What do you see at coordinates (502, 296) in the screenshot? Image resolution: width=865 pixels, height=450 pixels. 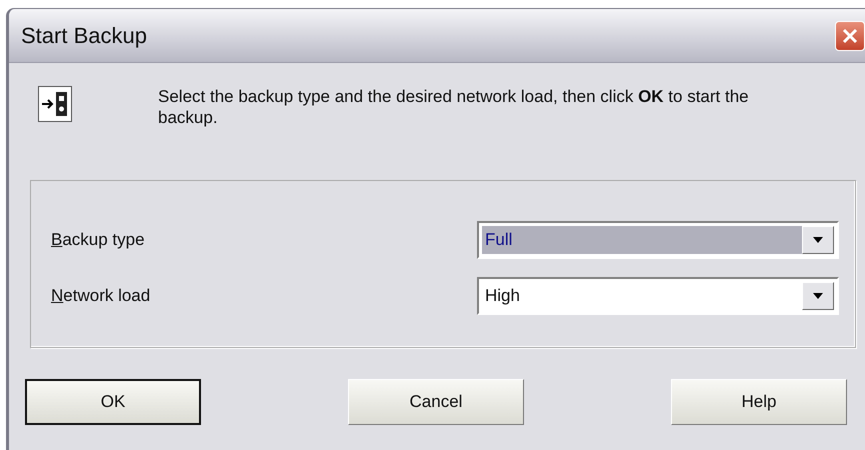 I see `dropdown-value: High` at bounding box center [502, 296].